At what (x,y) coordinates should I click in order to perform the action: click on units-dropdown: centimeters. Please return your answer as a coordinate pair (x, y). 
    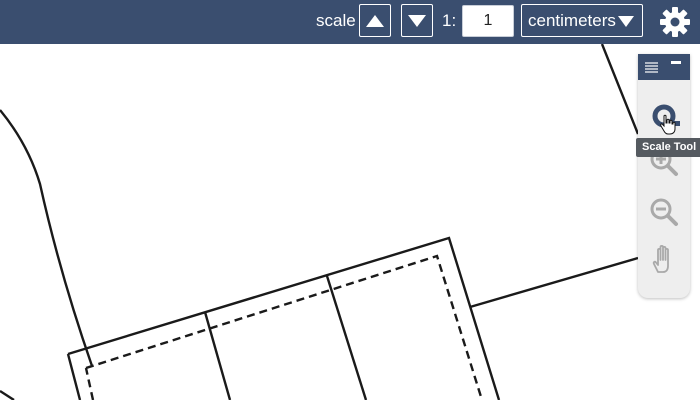
    Looking at the image, I should click on (582, 20).